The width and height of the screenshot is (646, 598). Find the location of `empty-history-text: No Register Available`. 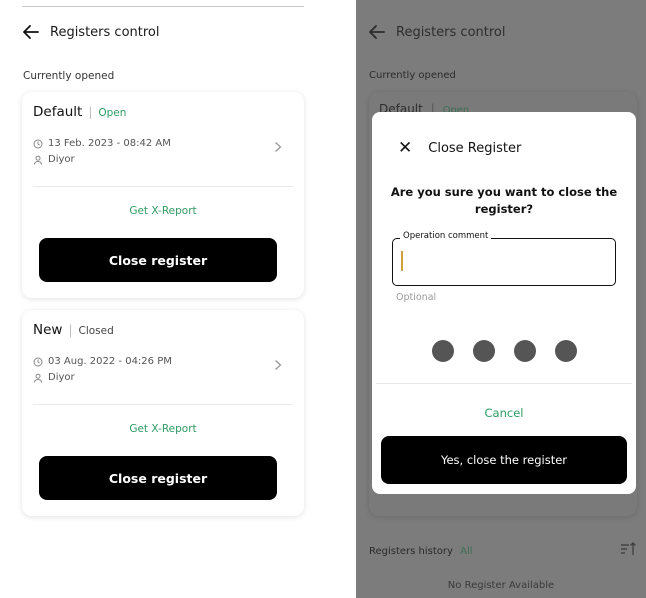

empty-history-text: No Register Available is located at coordinates (501, 585).